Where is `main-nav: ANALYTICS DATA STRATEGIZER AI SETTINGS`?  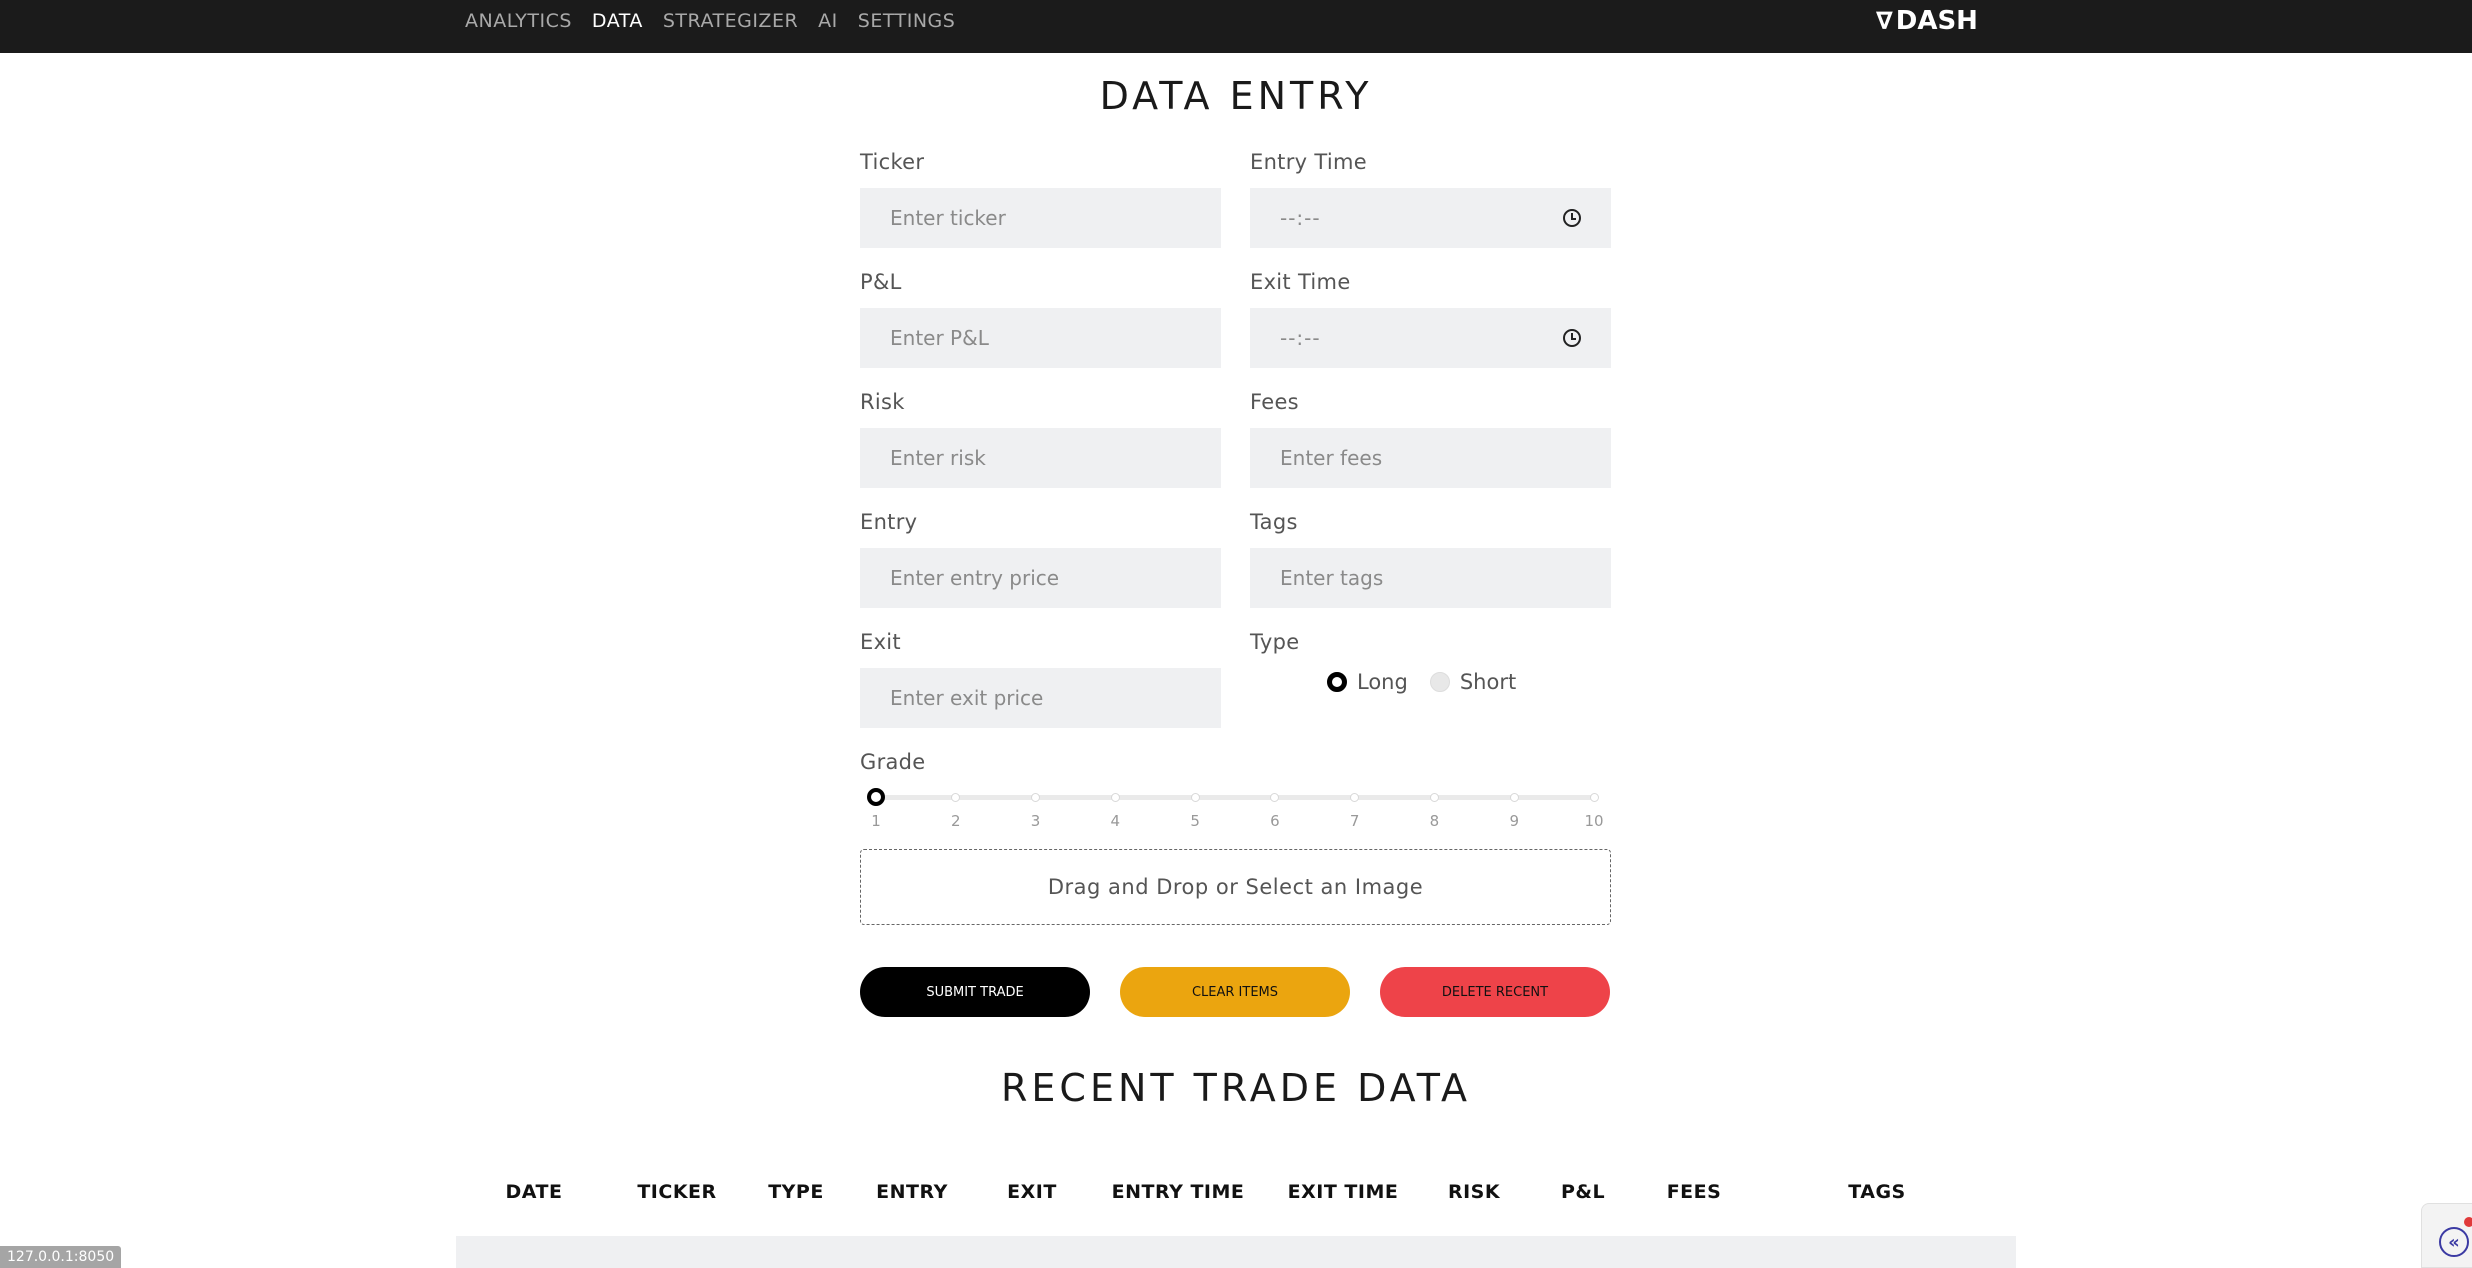 main-nav: ANALYTICS DATA STRATEGIZER AI SETTINGS is located at coordinates (710, 21).